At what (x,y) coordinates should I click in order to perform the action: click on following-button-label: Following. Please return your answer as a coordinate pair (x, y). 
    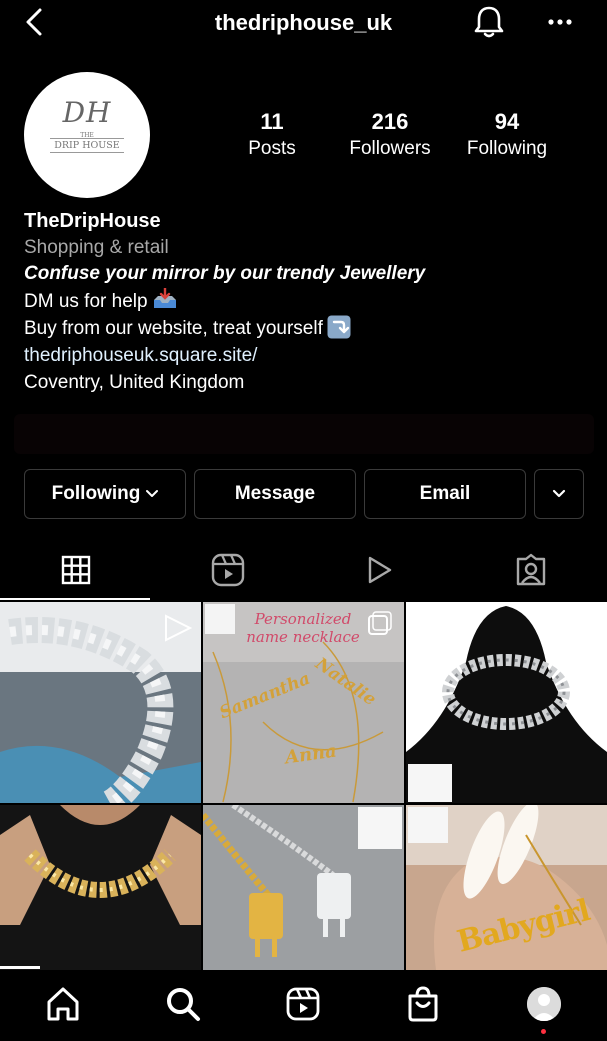
    Looking at the image, I should click on (96, 493).